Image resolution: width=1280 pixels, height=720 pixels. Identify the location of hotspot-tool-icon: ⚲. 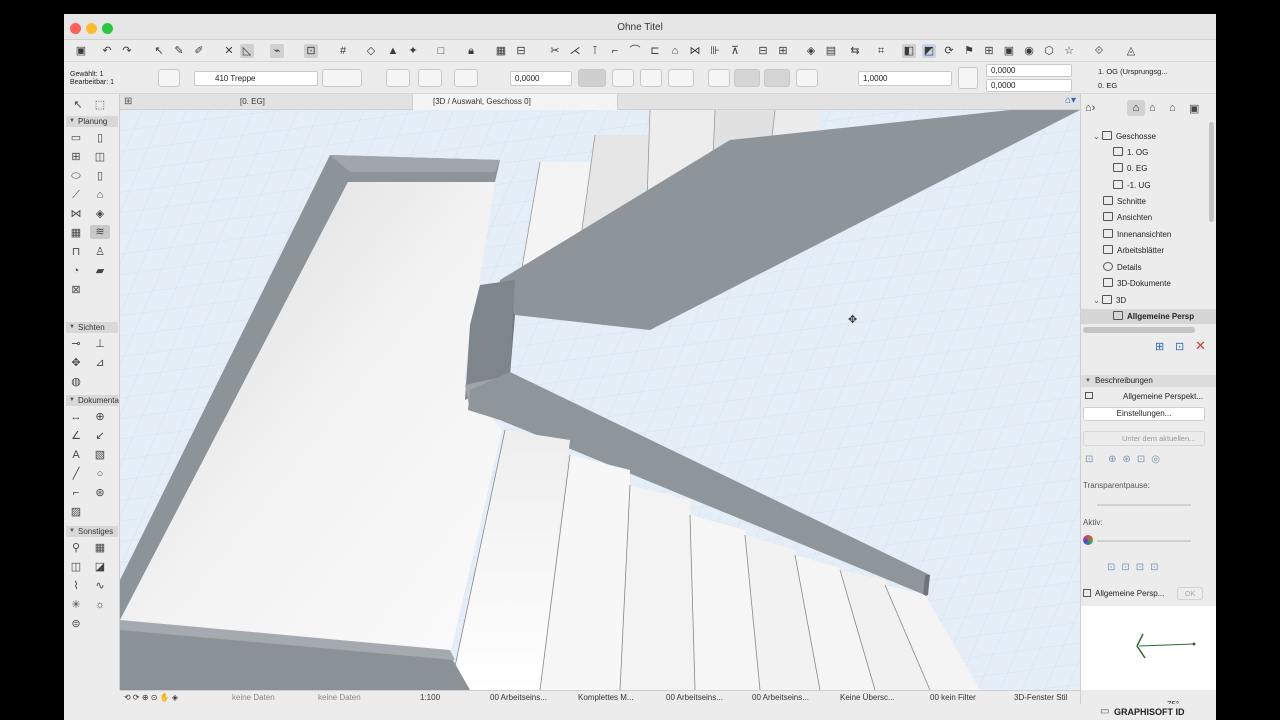
(76, 548).